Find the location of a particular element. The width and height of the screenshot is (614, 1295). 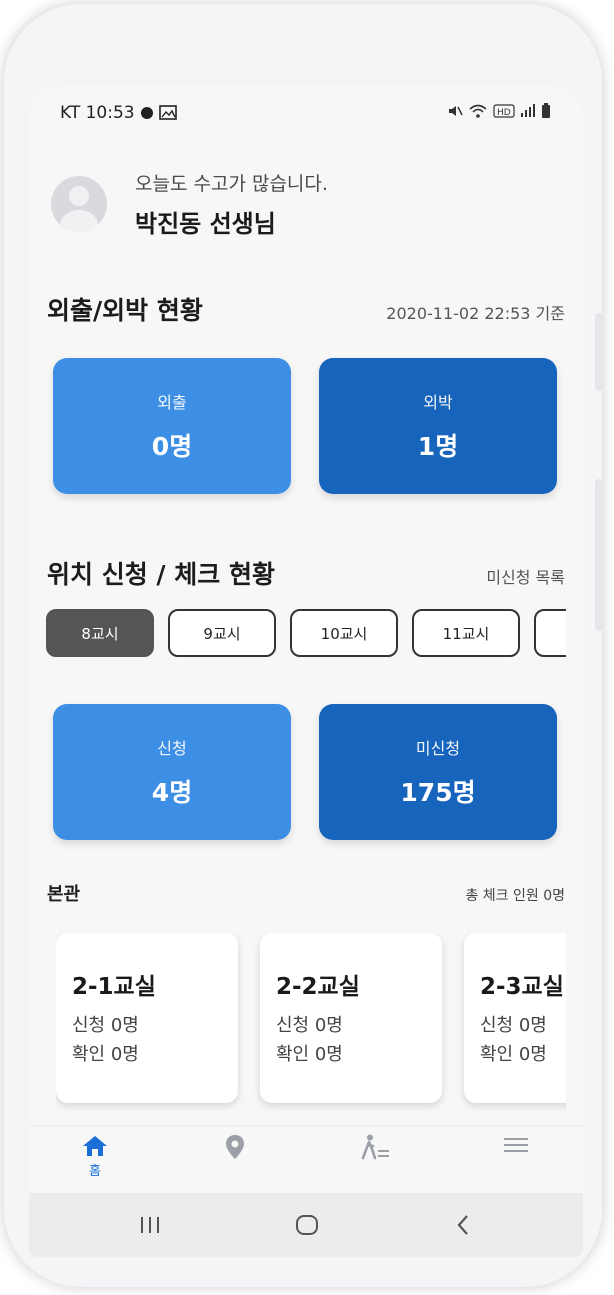

back-button is located at coordinates (463, 1225).